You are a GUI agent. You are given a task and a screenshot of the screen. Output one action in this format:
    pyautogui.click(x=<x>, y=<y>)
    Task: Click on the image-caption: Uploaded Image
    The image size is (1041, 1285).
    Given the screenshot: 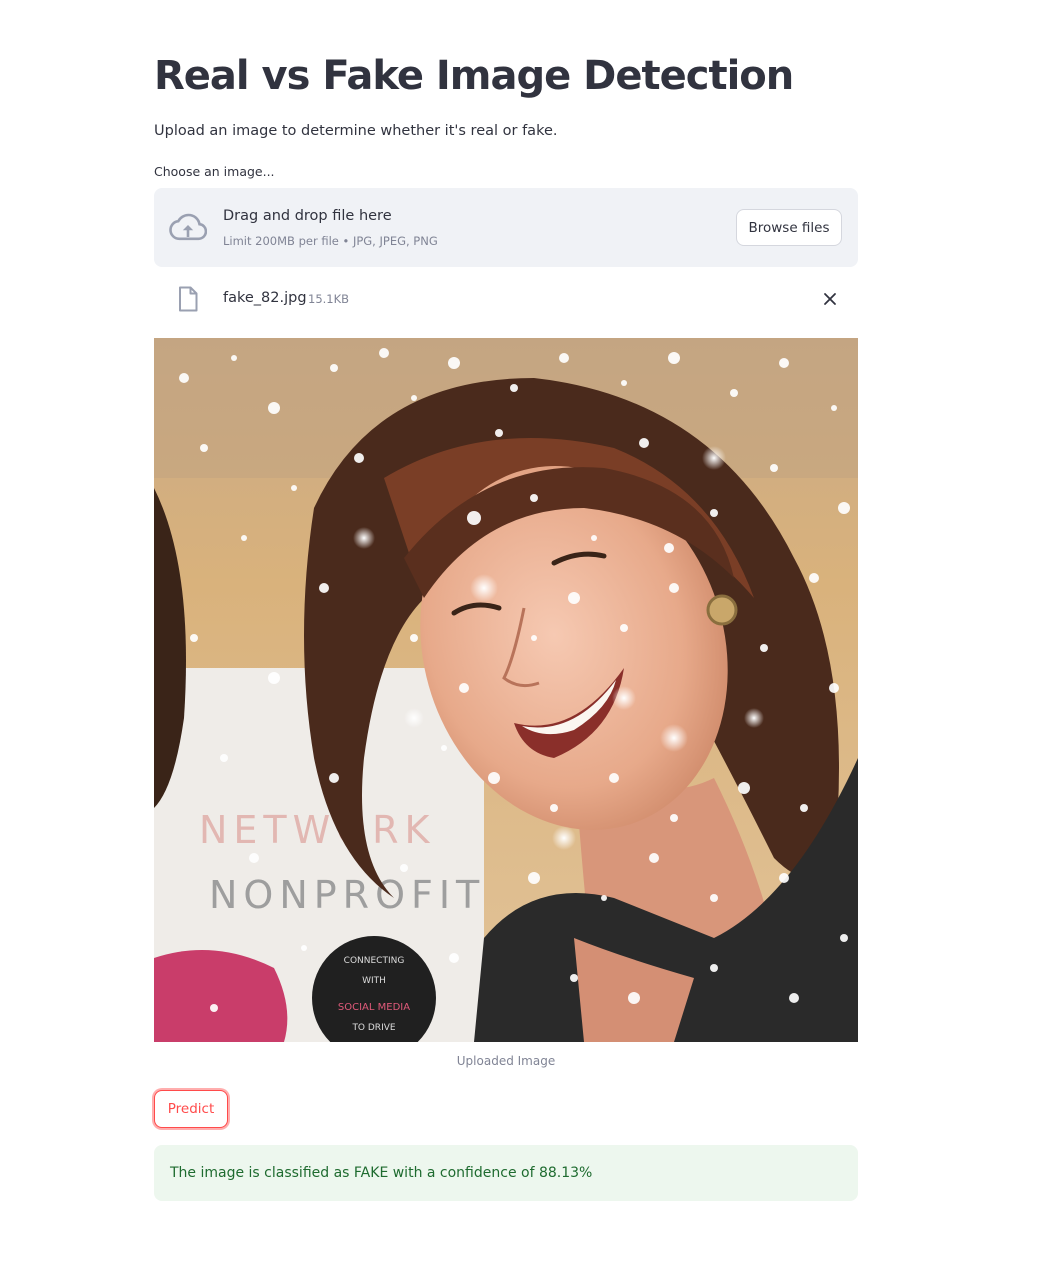 What is the action you would take?
    pyautogui.click(x=506, y=1061)
    